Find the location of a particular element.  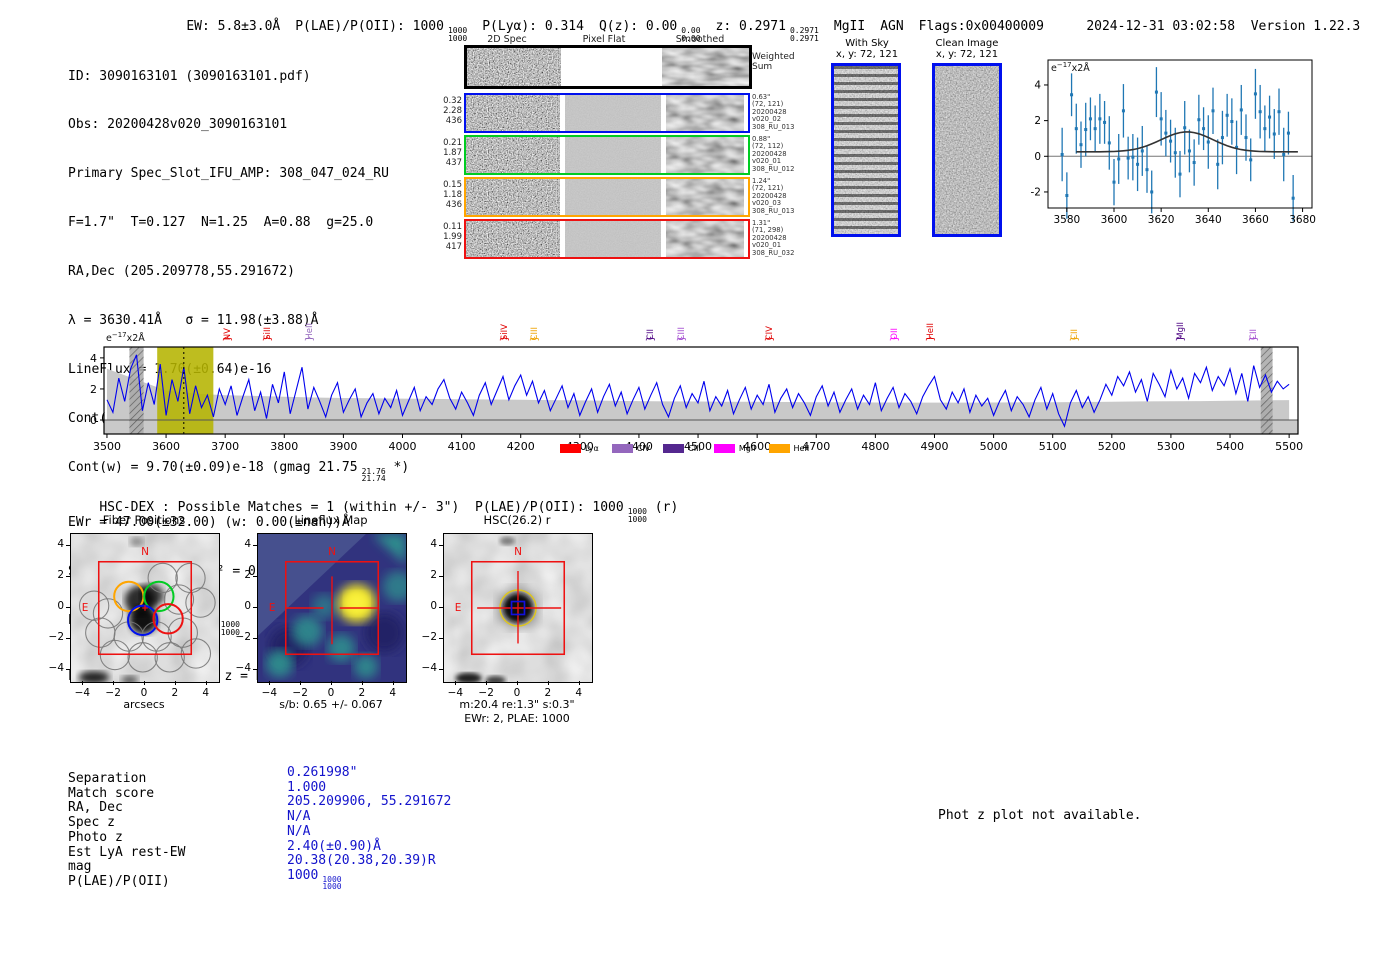

svg-text: 3600 is located at coordinates (1114, 220).